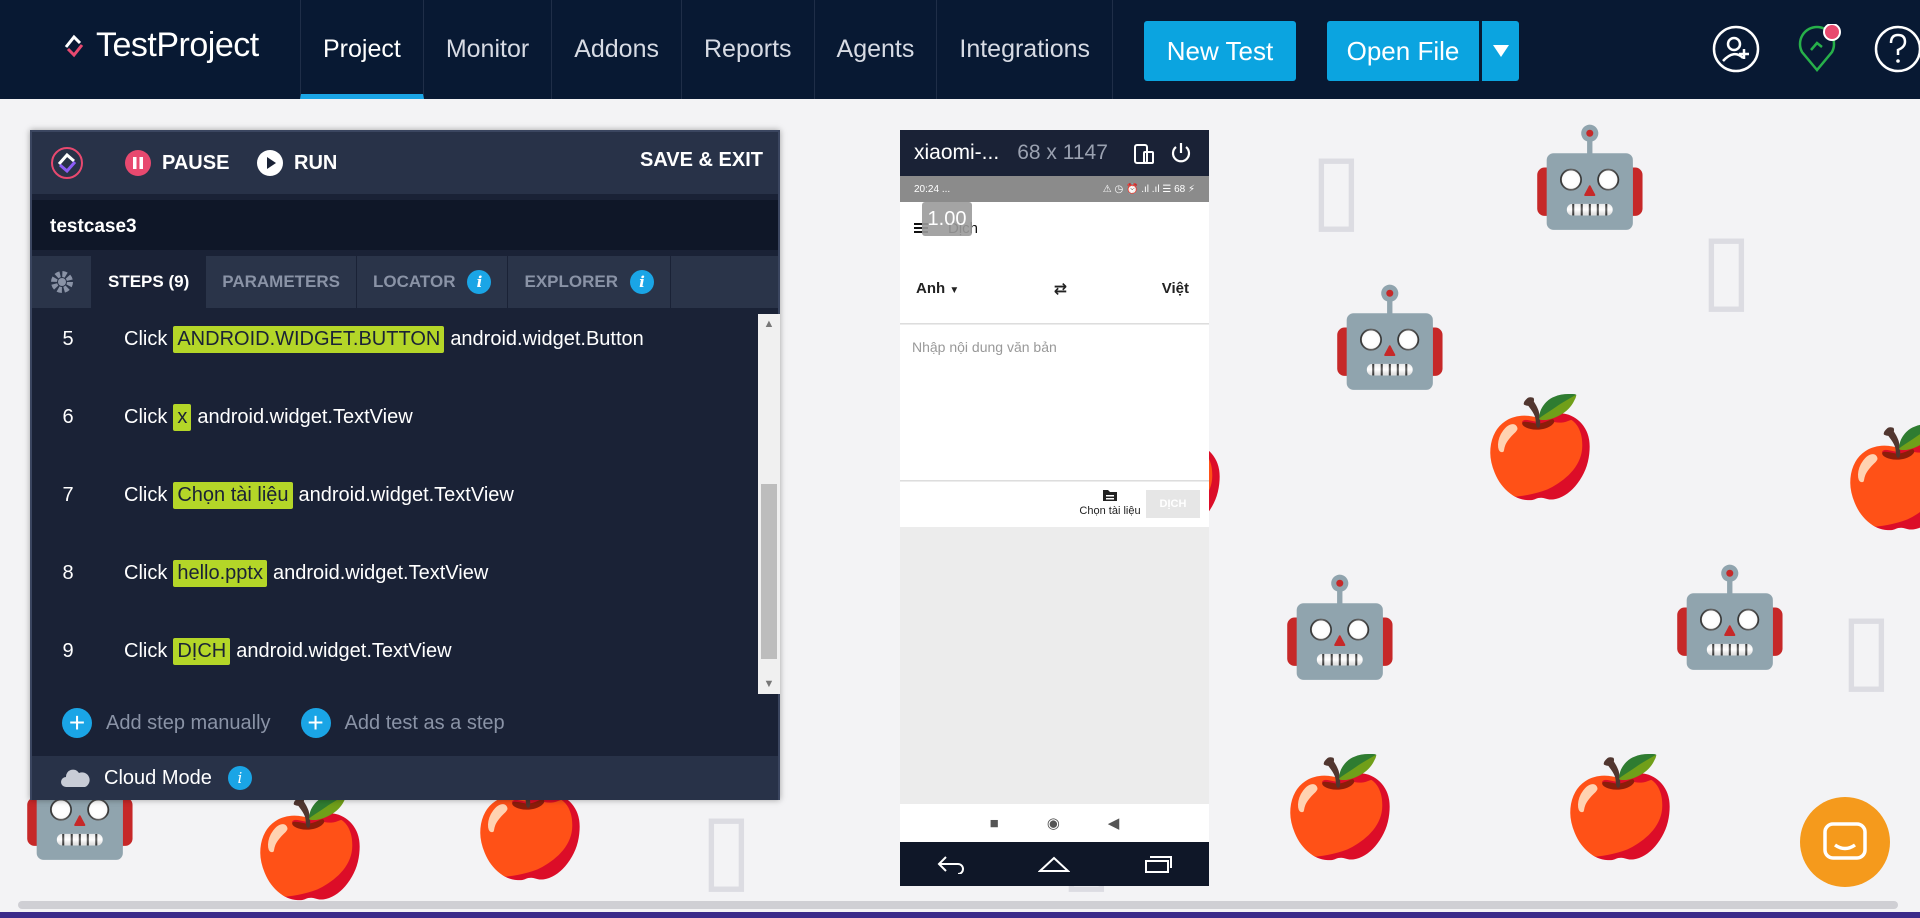 Image resolution: width=1920 pixels, height=918 pixels. I want to click on caret-down-icon: ▼, so click(954, 290).